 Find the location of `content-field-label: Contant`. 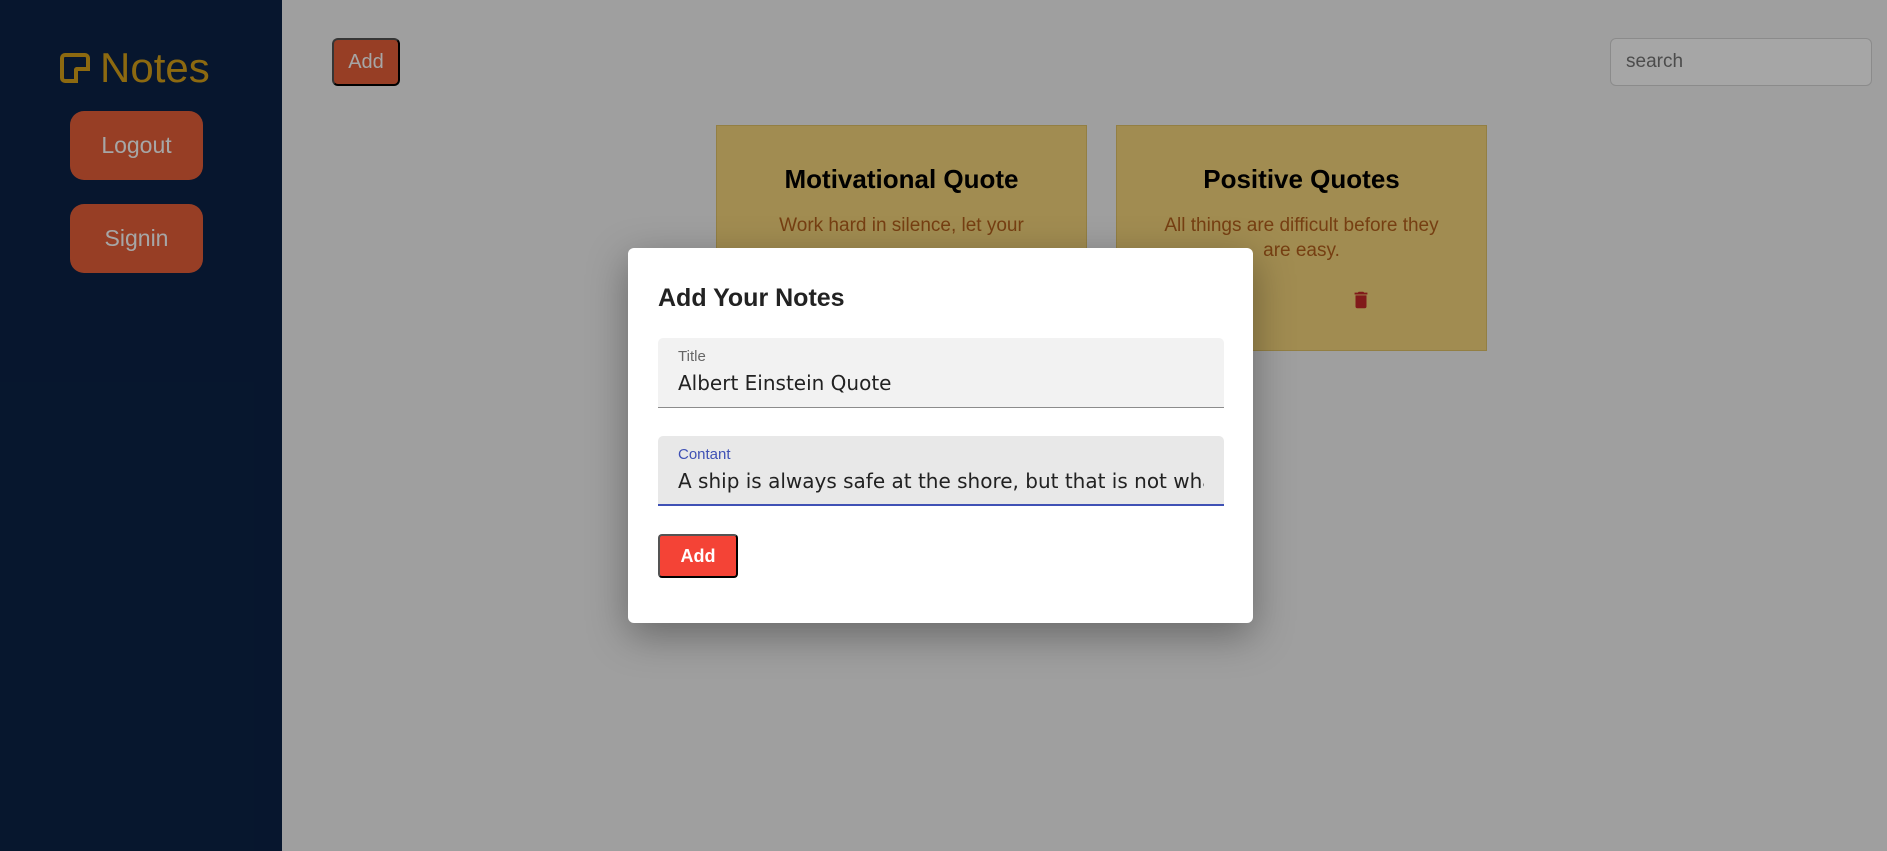

content-field-label: Contant is located at coordinates (704, 454).